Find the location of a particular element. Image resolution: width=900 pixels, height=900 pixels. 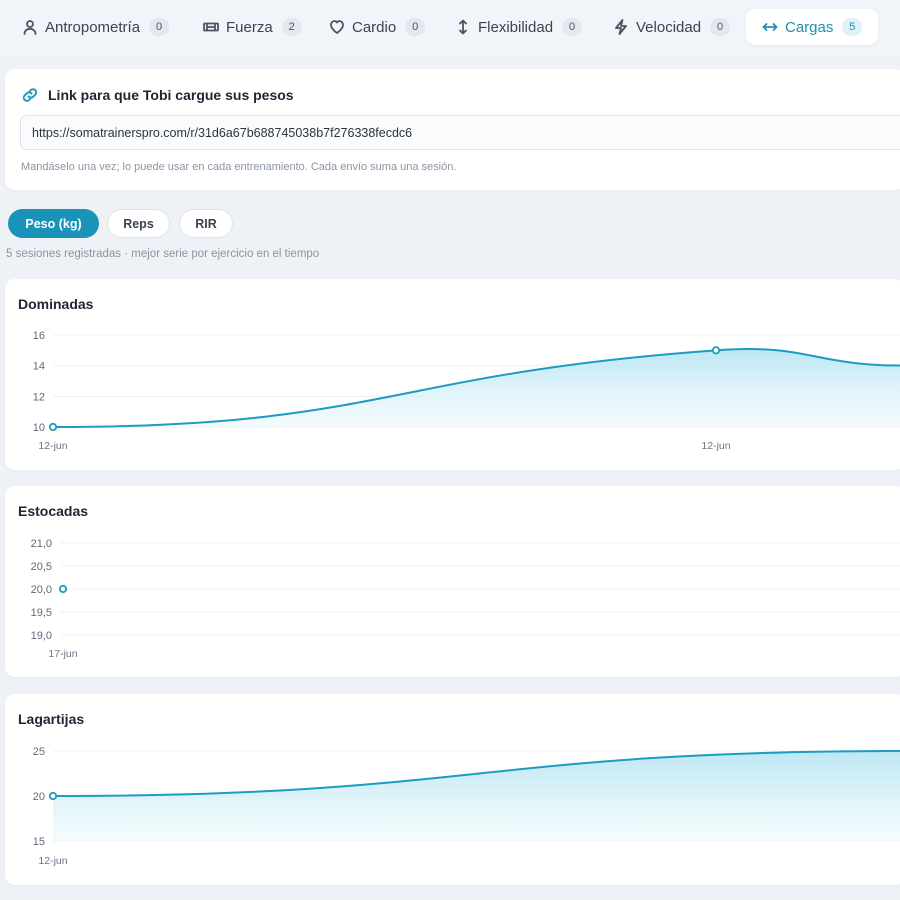

metric-peso-button: Peso (kg) is located at coordinates (53, 223).